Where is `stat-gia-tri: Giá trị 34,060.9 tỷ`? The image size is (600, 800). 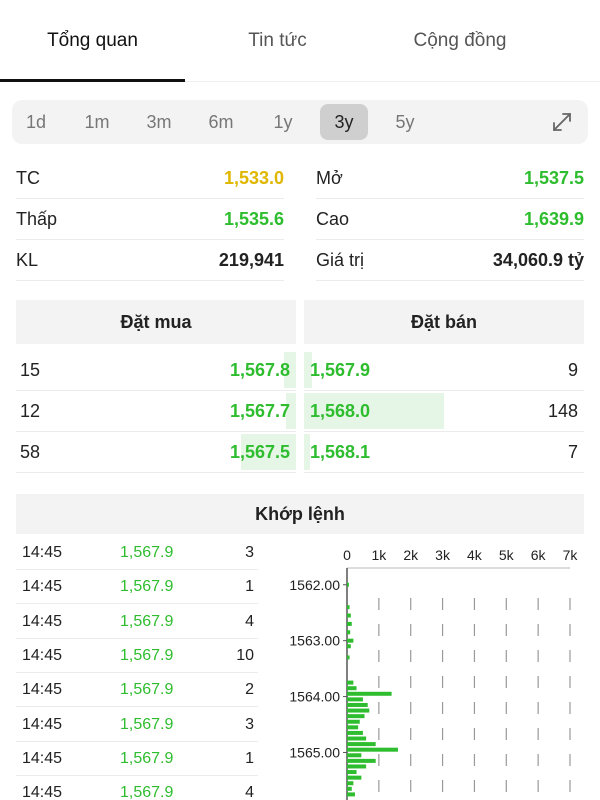 stat-gia-tri: Giá trị 34,060.9 tỷ is located at coordinates (450, 260).